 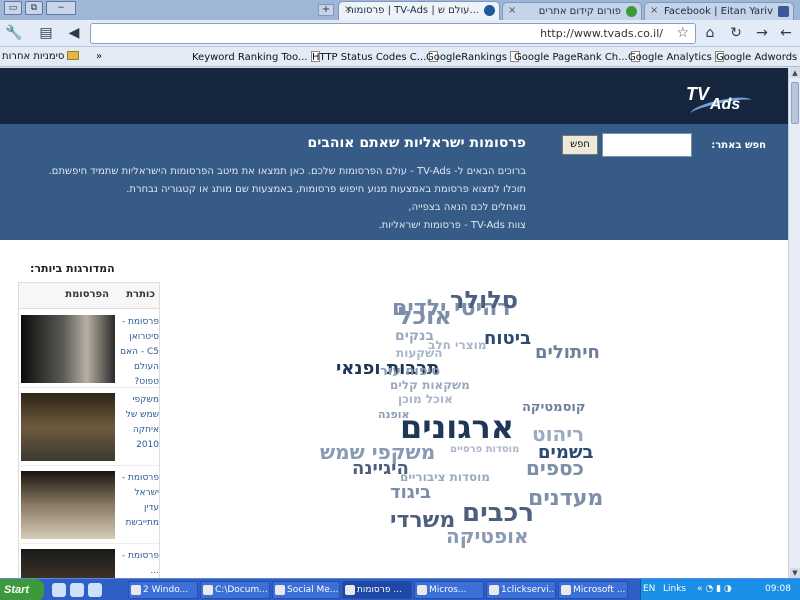 What do you see at coordinates (467, 207) in the screenshot?
I see `intro-line: מאחלים לכם הנאה בצפייה,` at bounding box center [467, 207].